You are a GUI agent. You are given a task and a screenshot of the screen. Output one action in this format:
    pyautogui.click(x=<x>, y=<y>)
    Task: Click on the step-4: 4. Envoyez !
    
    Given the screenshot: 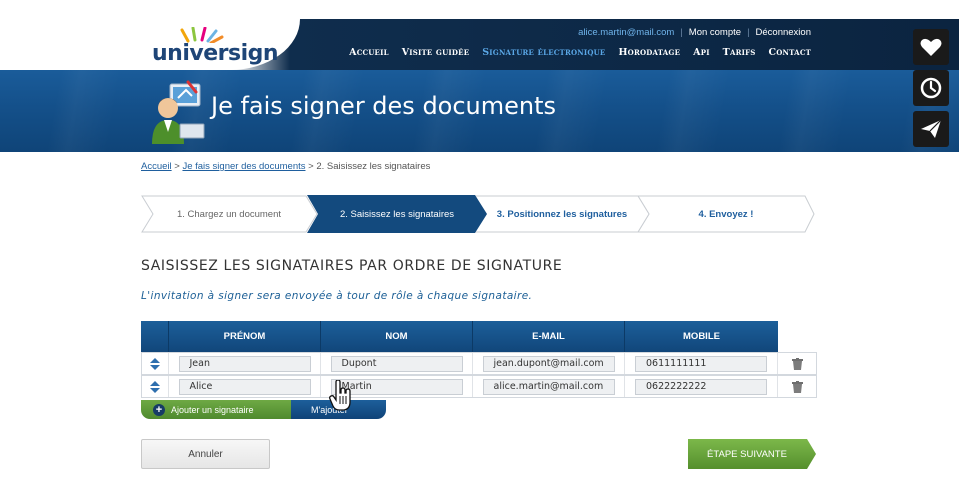 What is the action you would take?
    pyautogui.click(x=726, y=214)
    